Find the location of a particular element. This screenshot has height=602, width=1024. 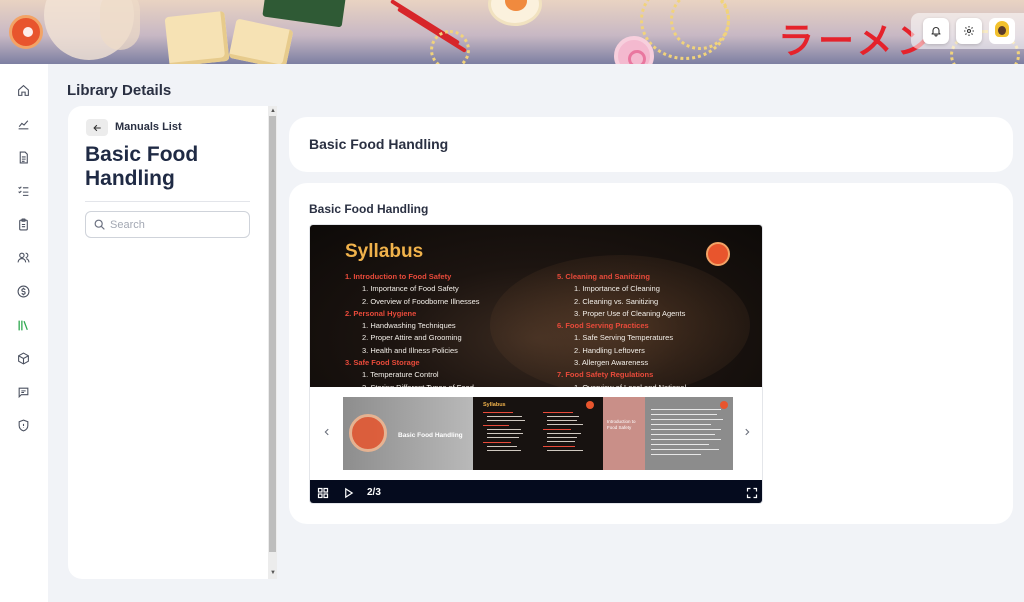

library-icon is located at coordinates (23, 325).